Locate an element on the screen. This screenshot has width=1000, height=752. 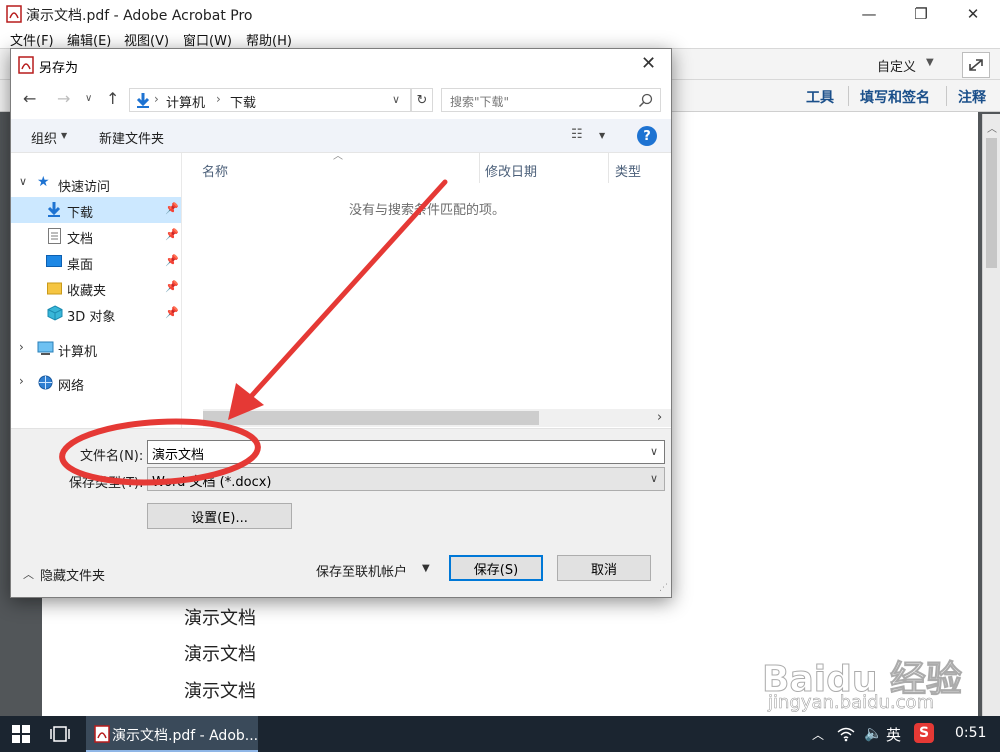
sogou-ime-icon: S is located at coordinates (924, 733).